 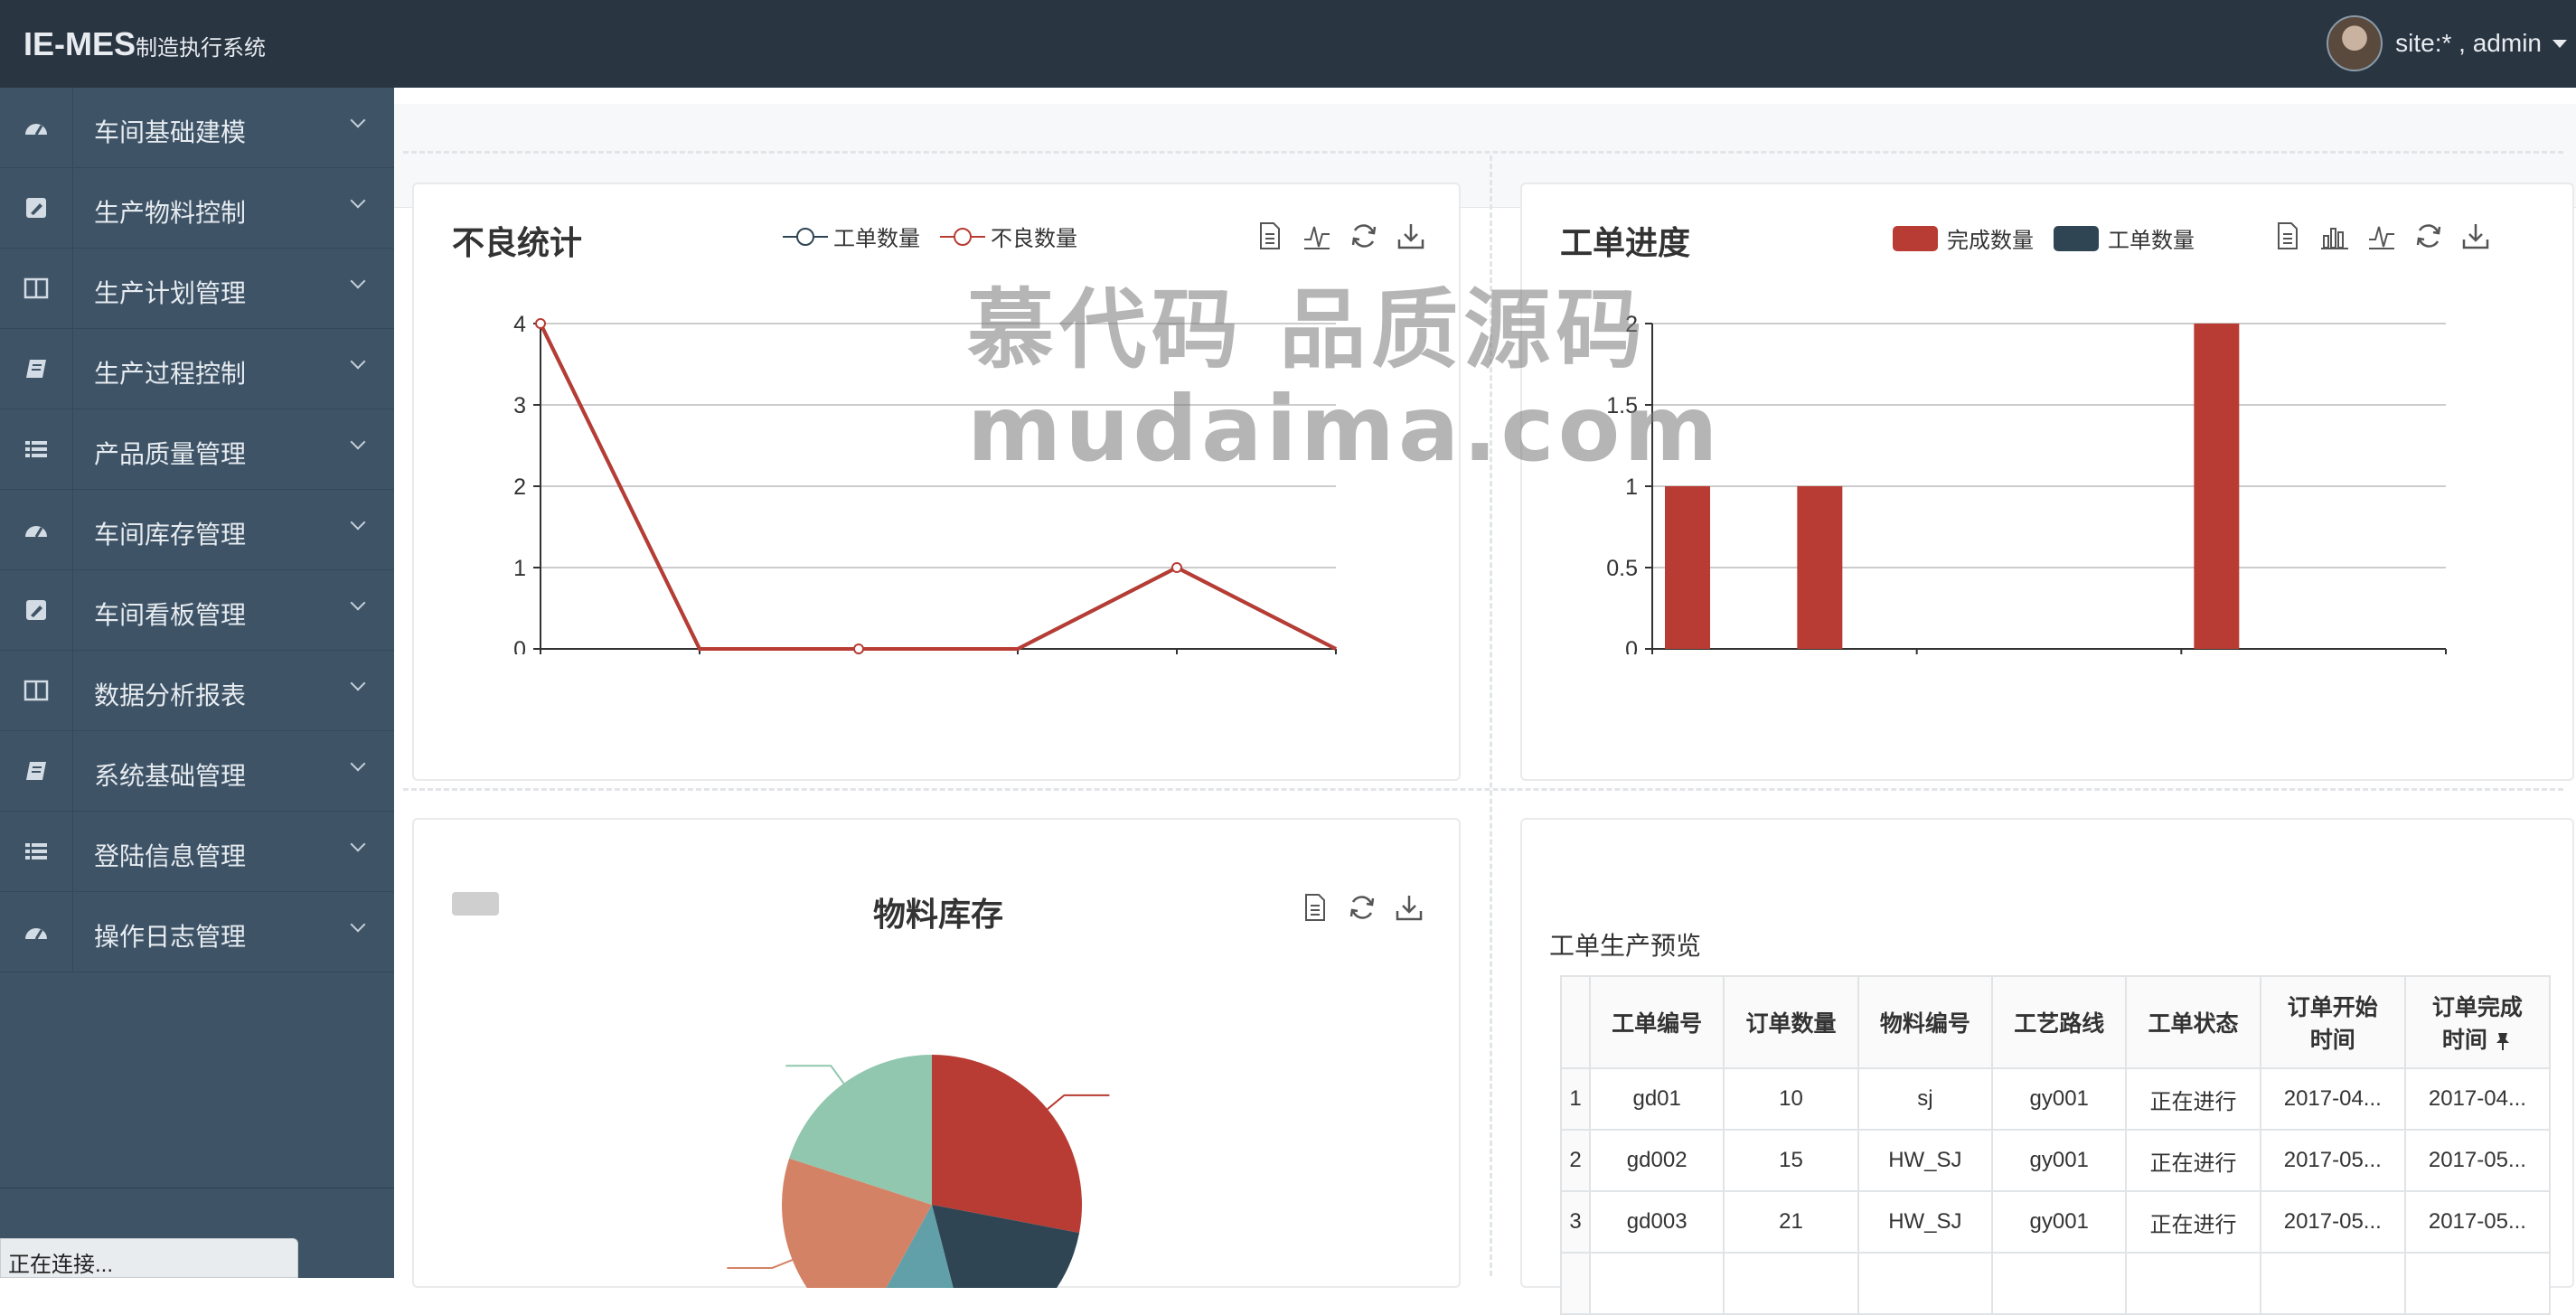 What do you see at coordinates (1576, 1222) in the screenshot?
I see `row-index: 3` at bounding box center [1576, 1222].